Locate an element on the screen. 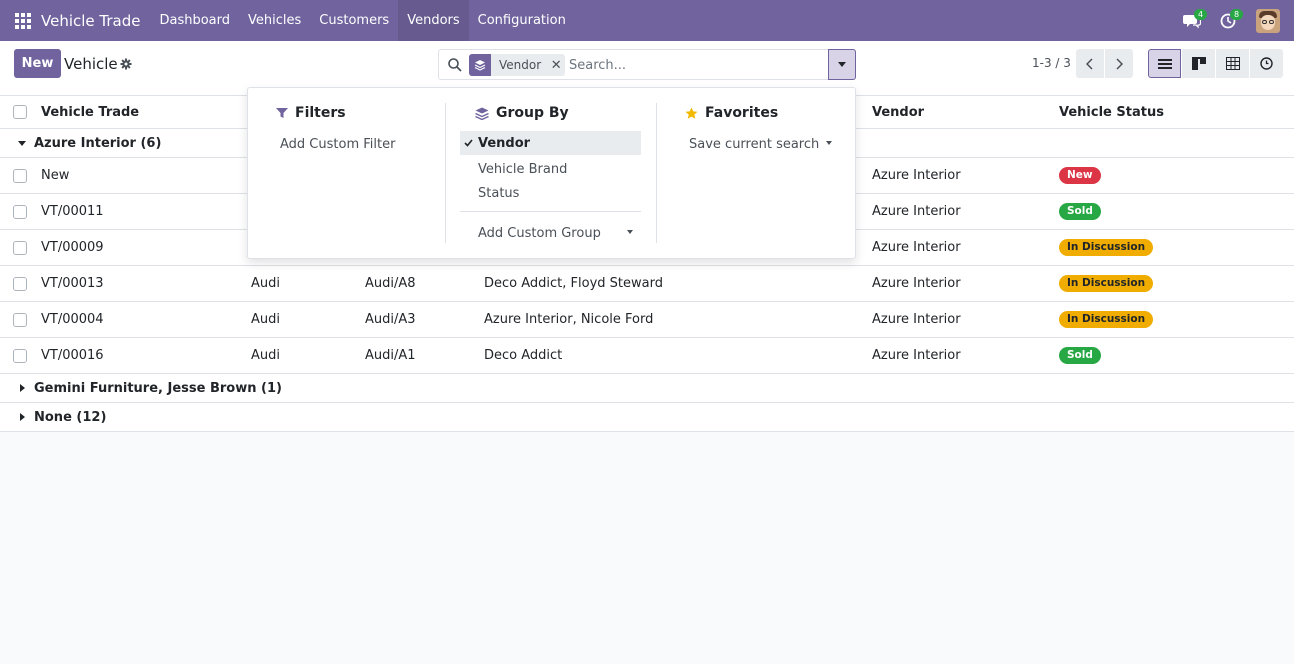 The width and height of the screenshot is (1294, 664). cell-vehicle-trade: VT/00004 is located at coordinates (72, 319).